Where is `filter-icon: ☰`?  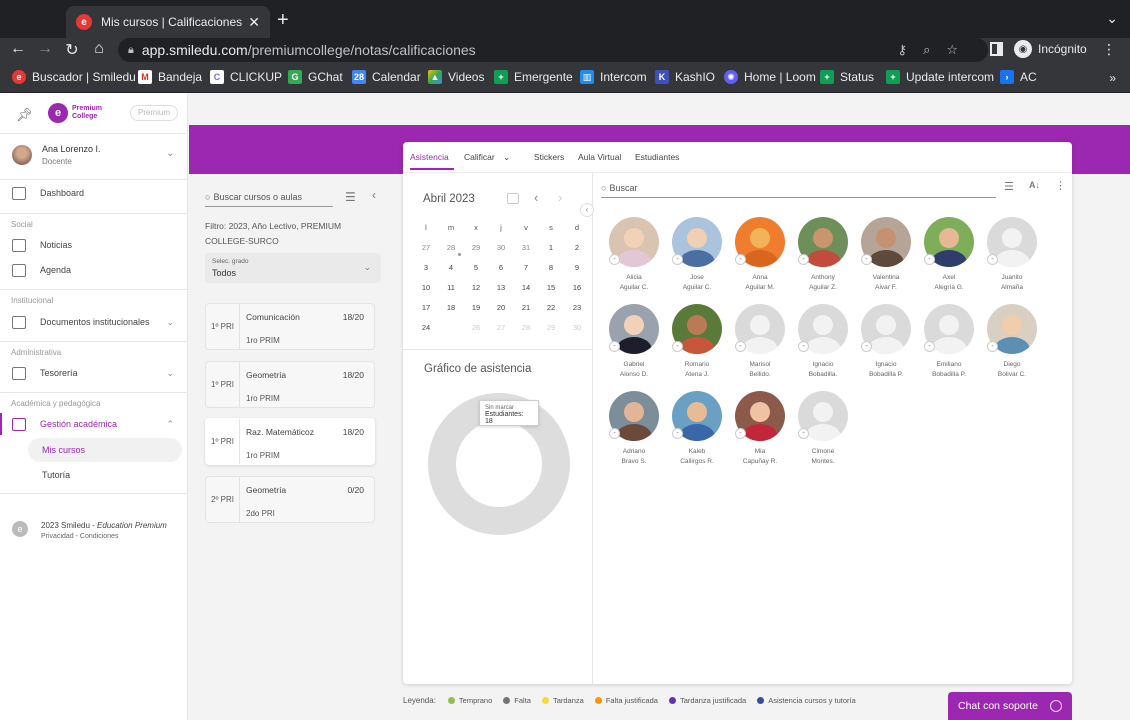
filter-icon: ☰ is located at coordinates (350, 197).